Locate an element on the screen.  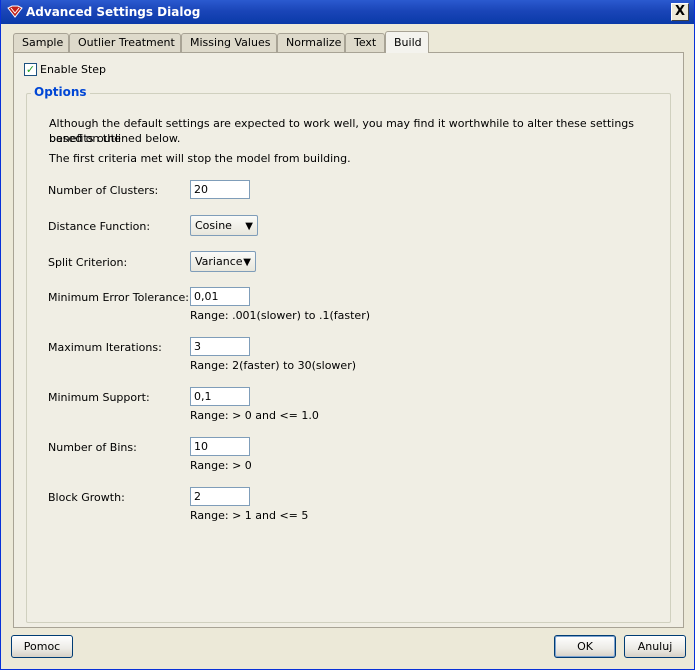
tab-missing-values: Missing Values is located at coordinates (229, 43).